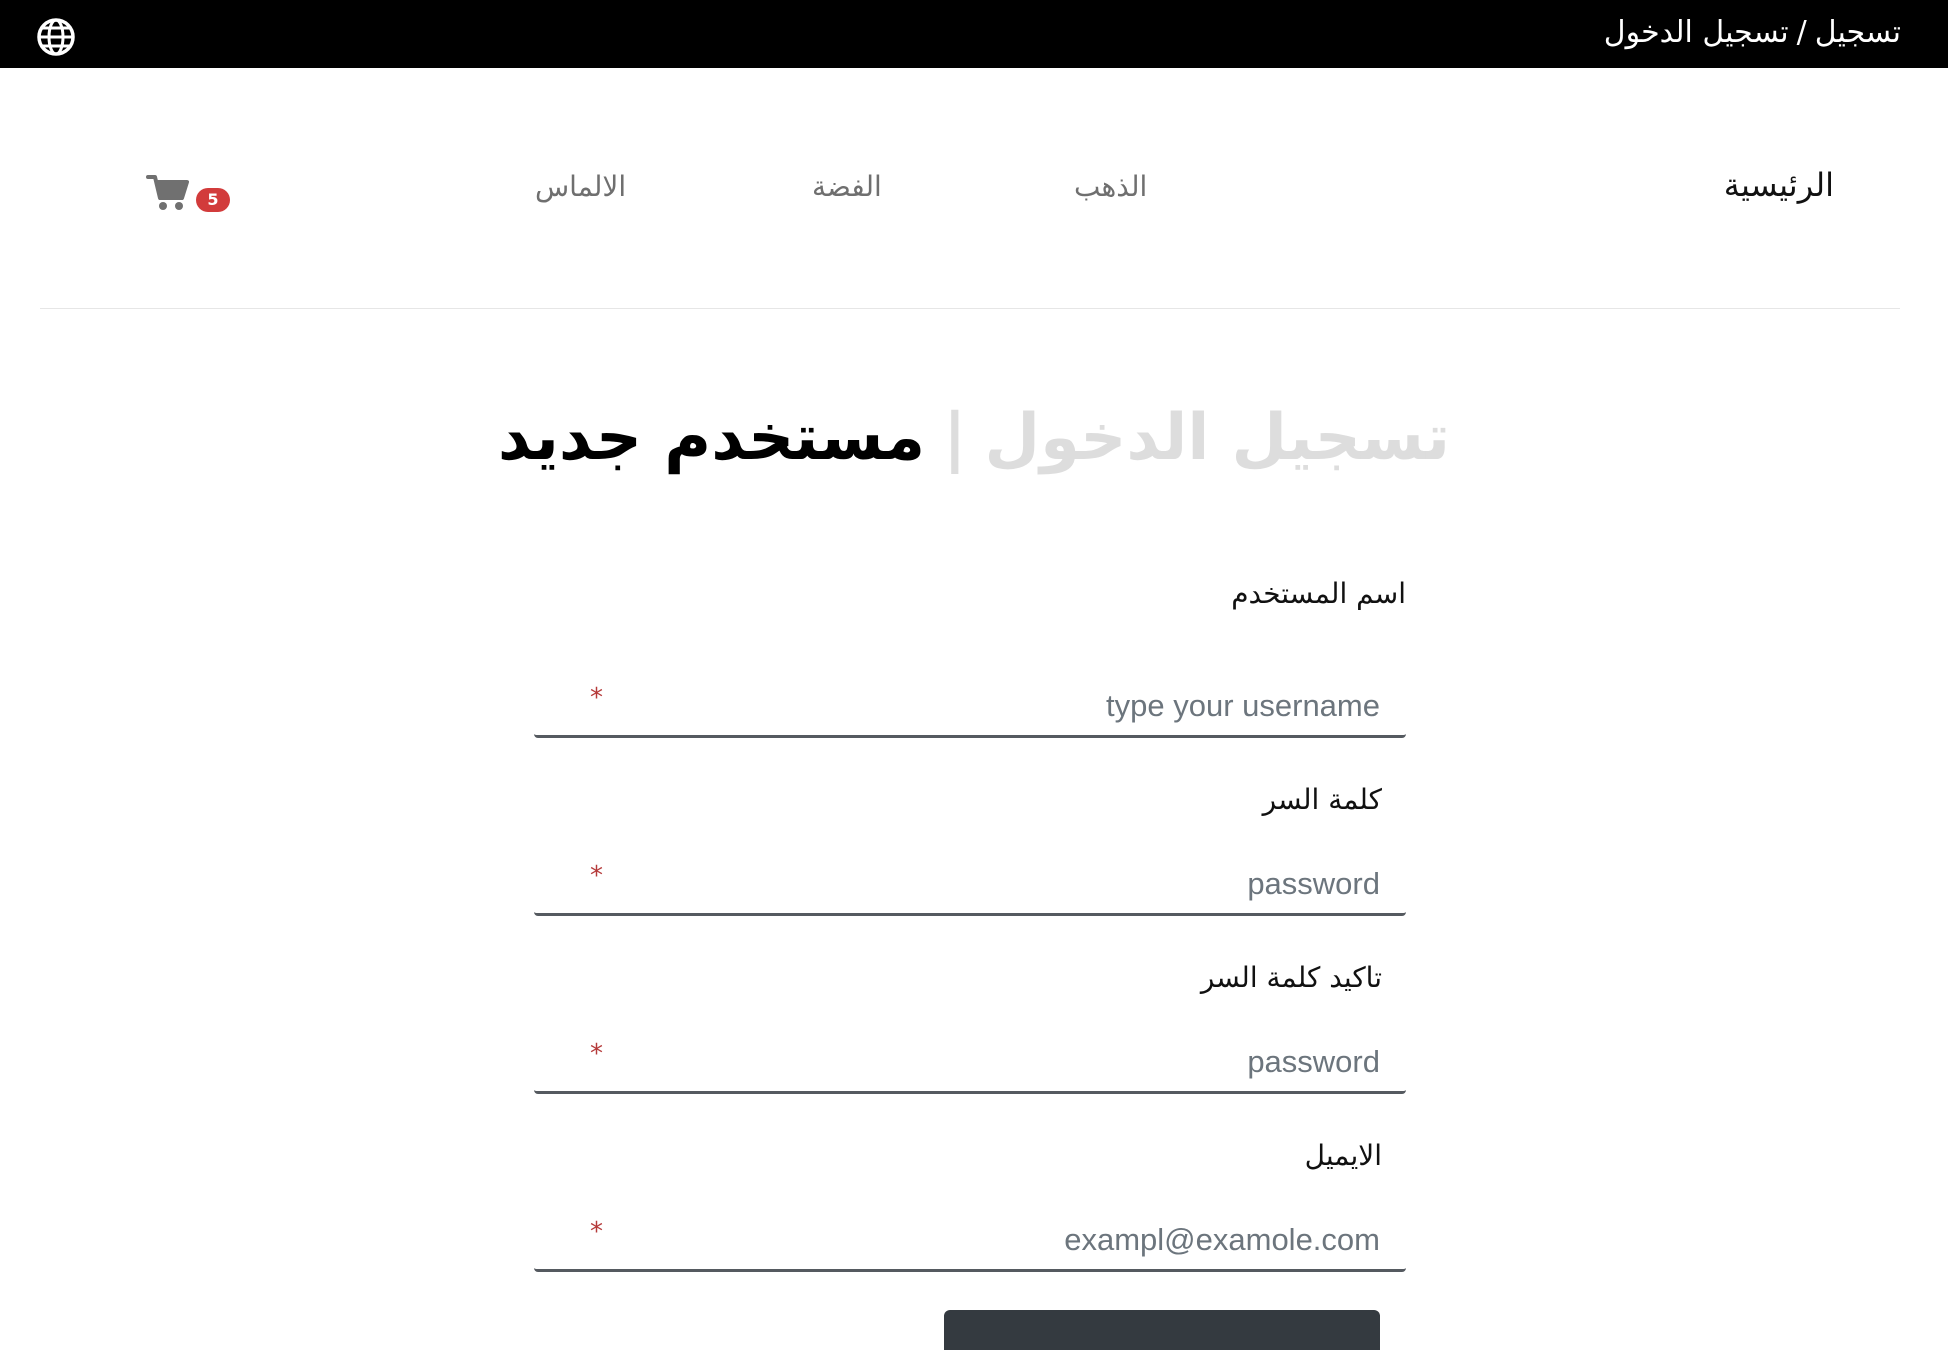  I want to click on username-required-mark: *, so click(596, 698).